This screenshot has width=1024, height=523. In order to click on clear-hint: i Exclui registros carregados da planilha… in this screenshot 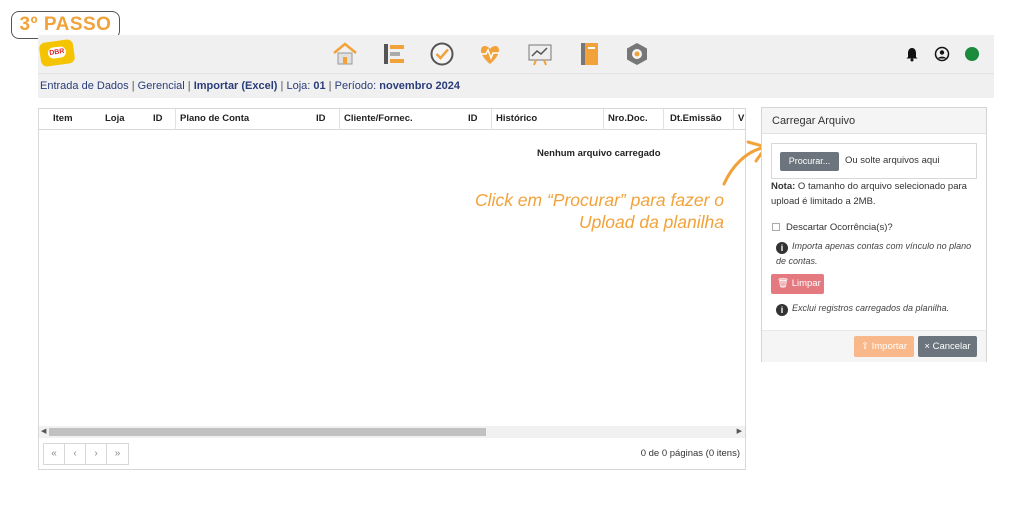, I will do `click(878, 308)`.